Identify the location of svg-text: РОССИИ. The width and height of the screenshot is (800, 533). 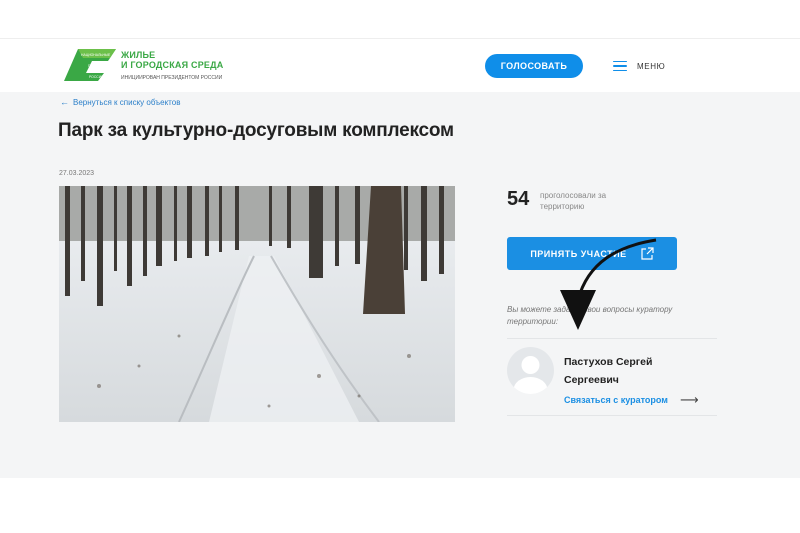
(96, 77).